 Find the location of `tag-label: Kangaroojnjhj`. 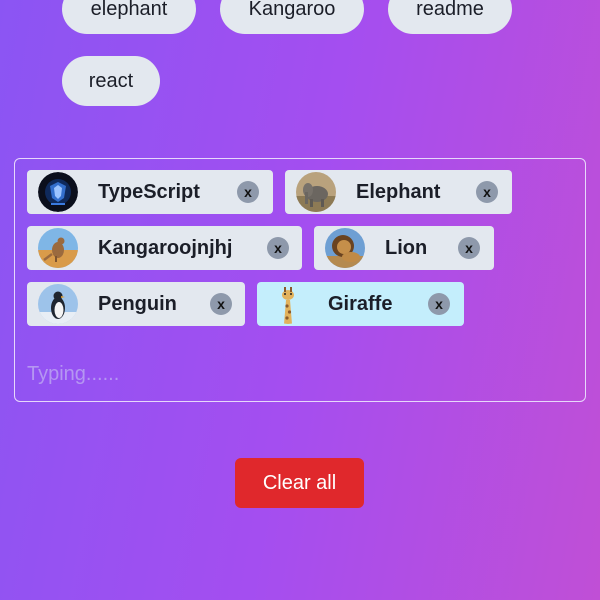

tag-label: Kangaroojnjhj is located at coordinates (165, 247).